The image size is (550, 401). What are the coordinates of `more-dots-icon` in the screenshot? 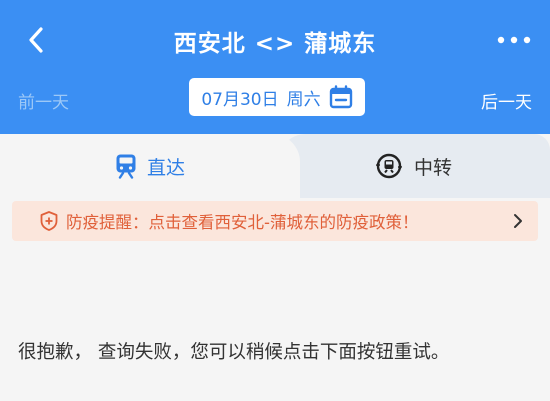 It's located at (514, 40).